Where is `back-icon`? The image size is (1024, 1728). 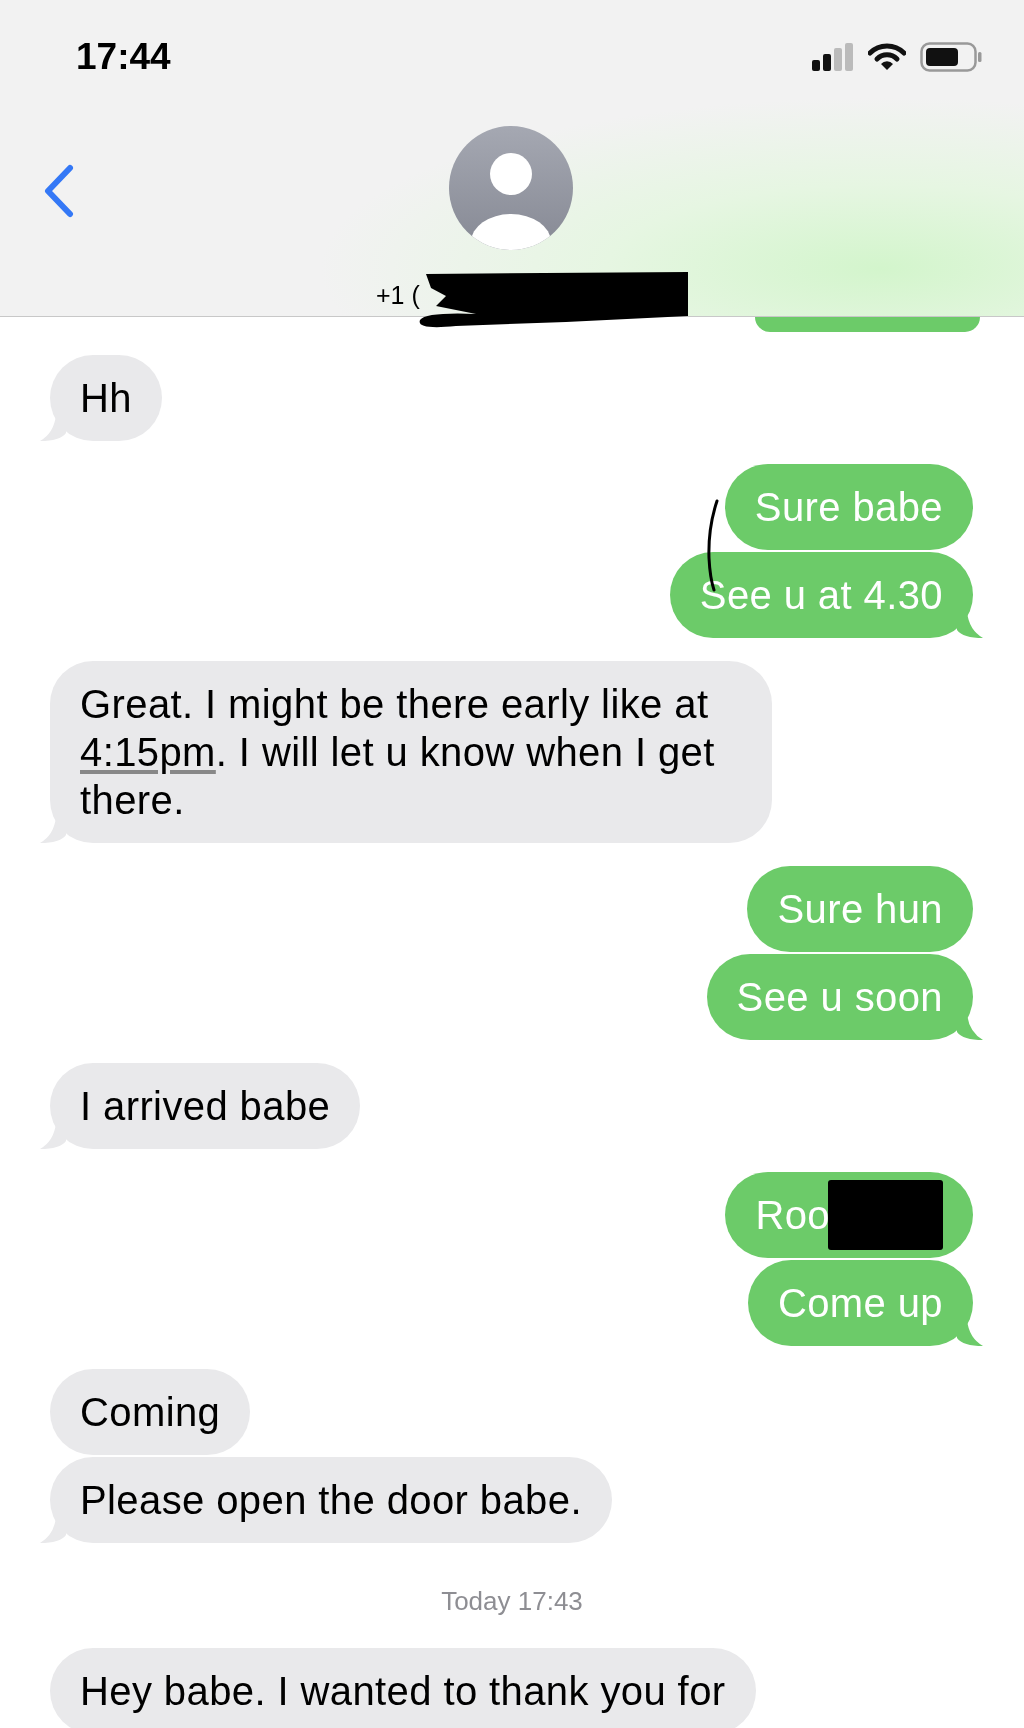
back-icon is located at coordinates (58, 191).